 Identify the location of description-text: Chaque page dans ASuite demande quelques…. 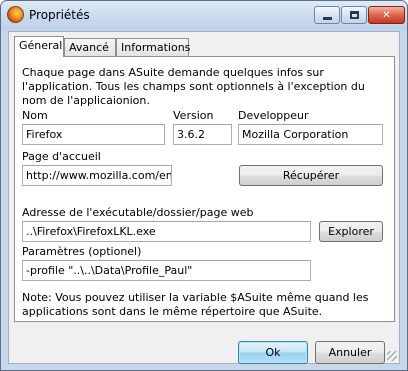
(193, 86).